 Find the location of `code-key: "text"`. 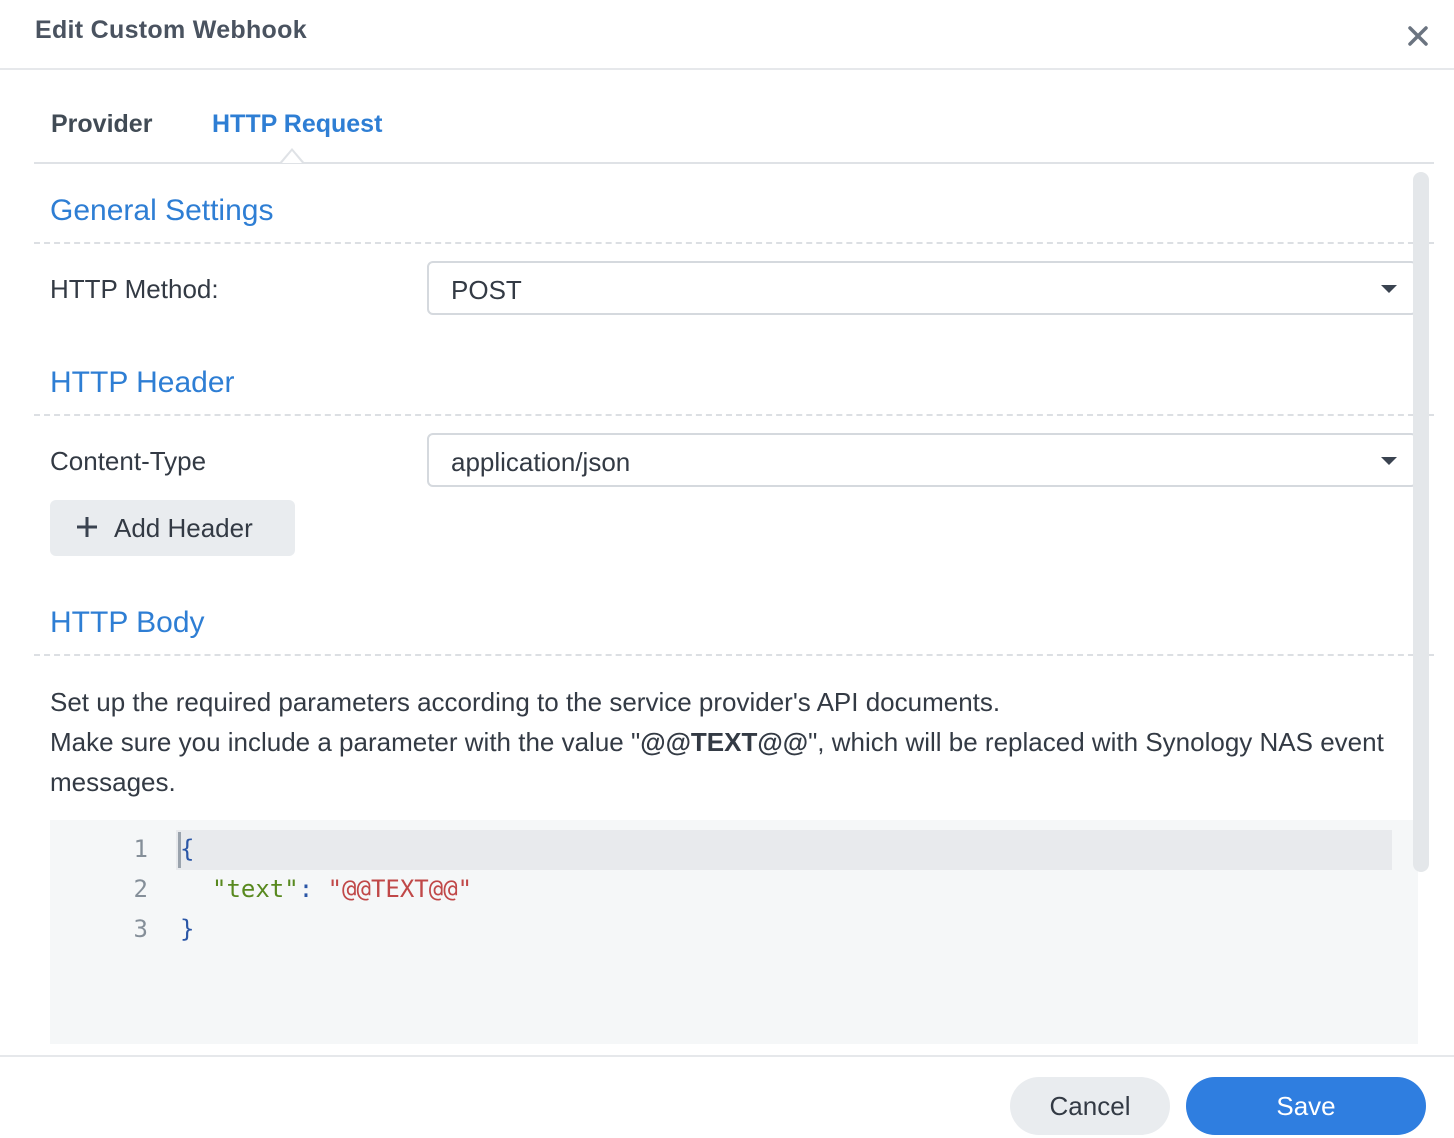

code-key: "text" is located at coordinates (255, 889).